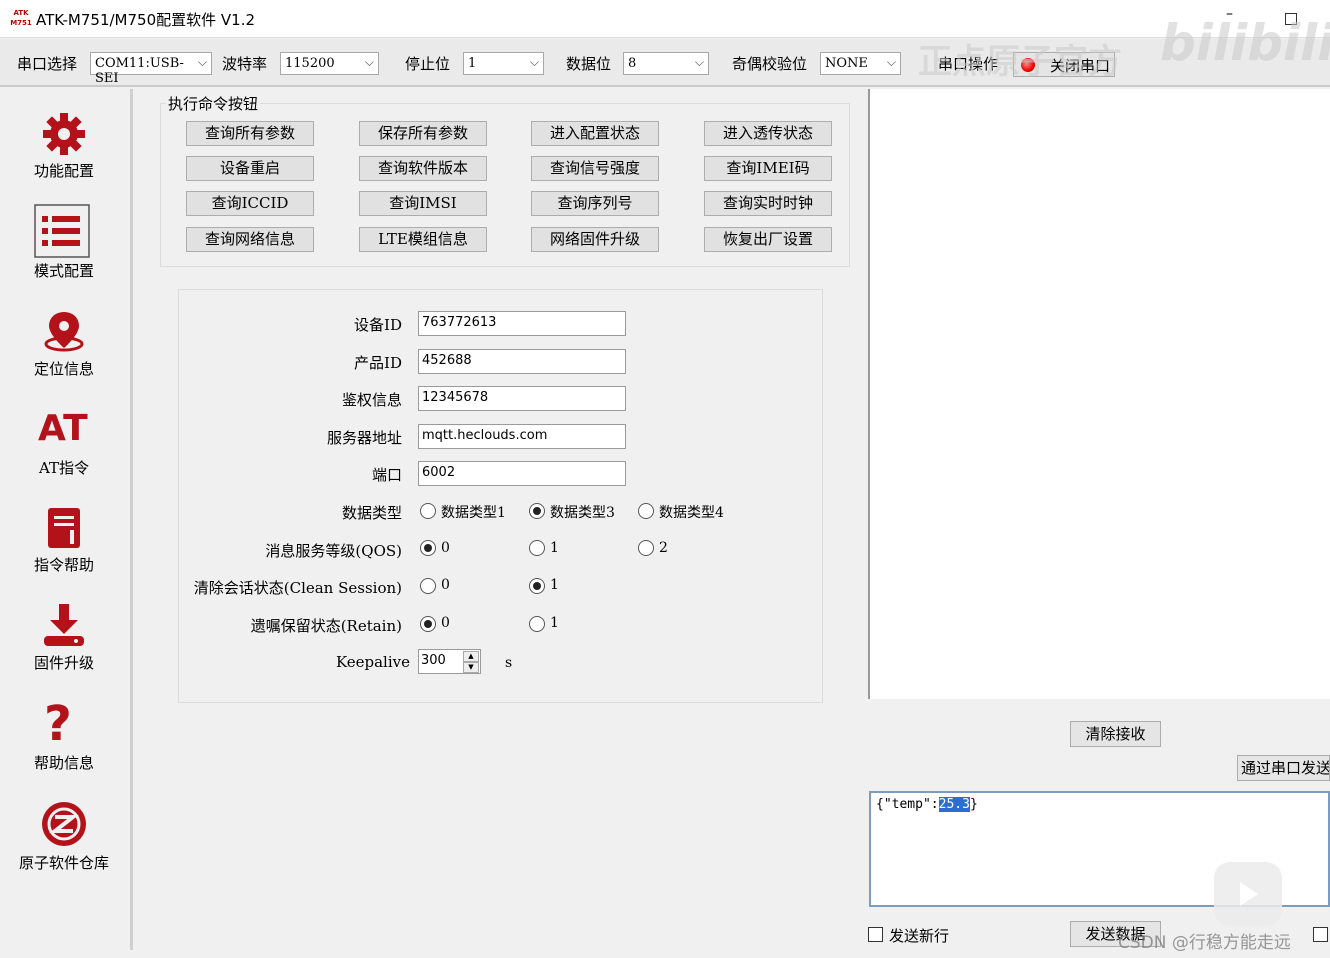 The width and height of the screenshot is (1330, 958). Describe the element at coordinates (326, 626) in the screenshot. I see `retain-label: 遗嘱保留状态(Retain)` at that location.